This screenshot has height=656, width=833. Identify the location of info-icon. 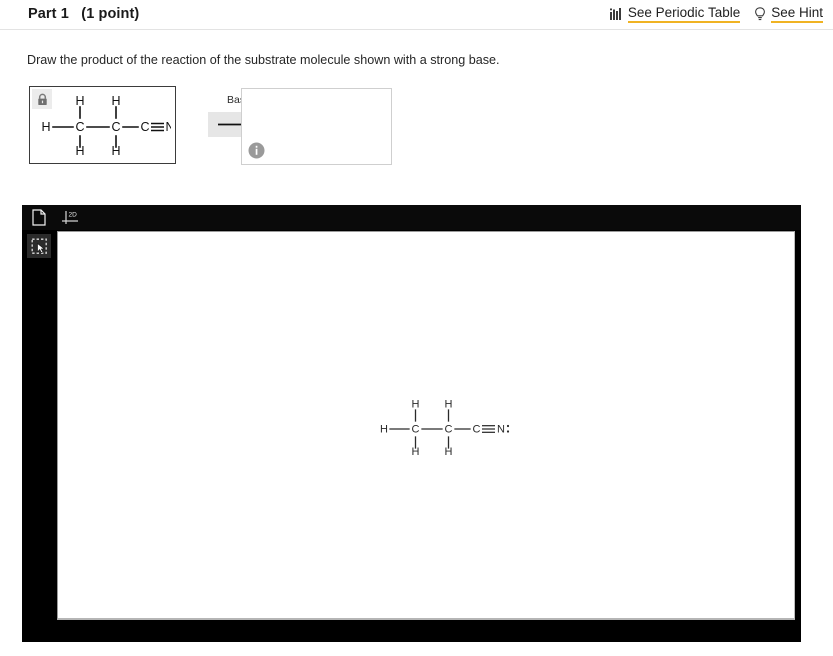
(256, 150).